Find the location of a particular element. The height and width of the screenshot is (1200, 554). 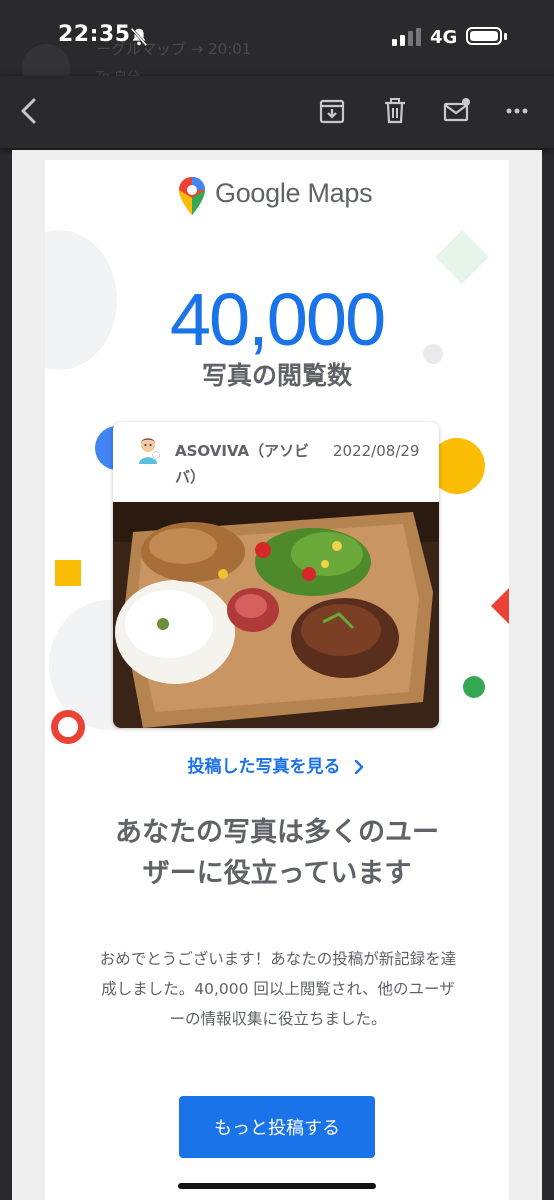

trash-icon is located at coordinates (395, 111).